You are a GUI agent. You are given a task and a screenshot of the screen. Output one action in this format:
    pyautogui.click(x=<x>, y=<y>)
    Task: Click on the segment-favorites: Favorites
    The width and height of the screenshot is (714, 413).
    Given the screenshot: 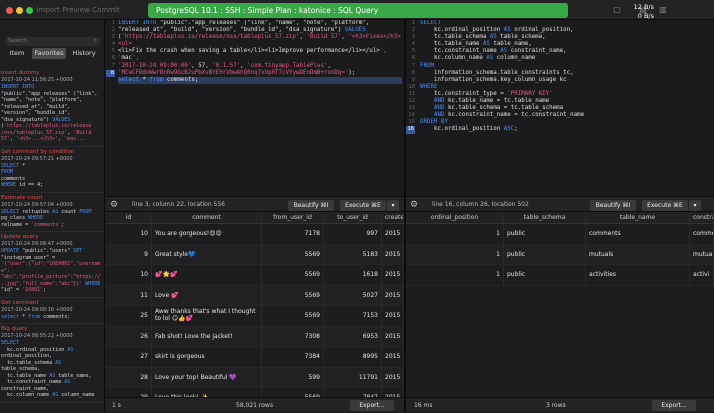 What is the action you would take?
    pyautogui.click(x=49, y=53)
    